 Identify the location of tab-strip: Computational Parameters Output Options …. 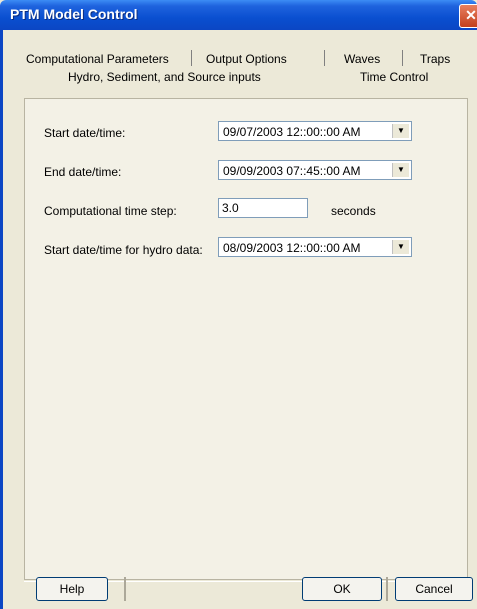
(243, 61).